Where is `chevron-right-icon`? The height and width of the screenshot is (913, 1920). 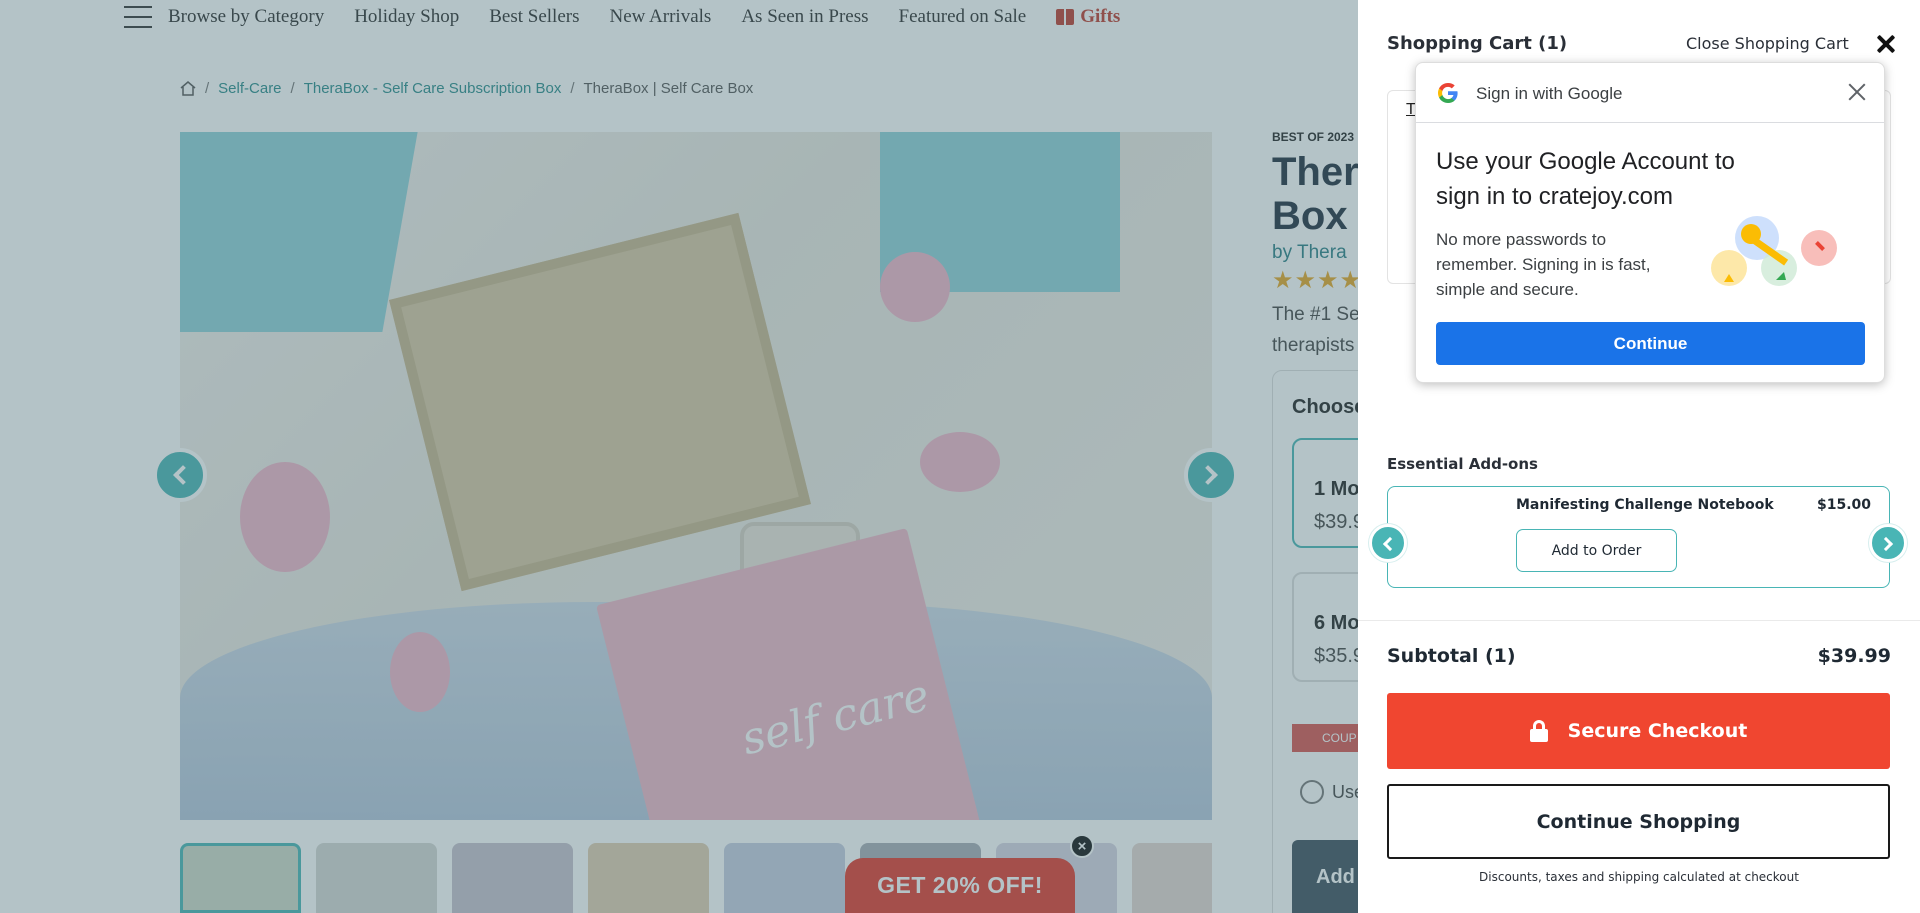
chevron-right-icon is located at coordinates (1886, 544).